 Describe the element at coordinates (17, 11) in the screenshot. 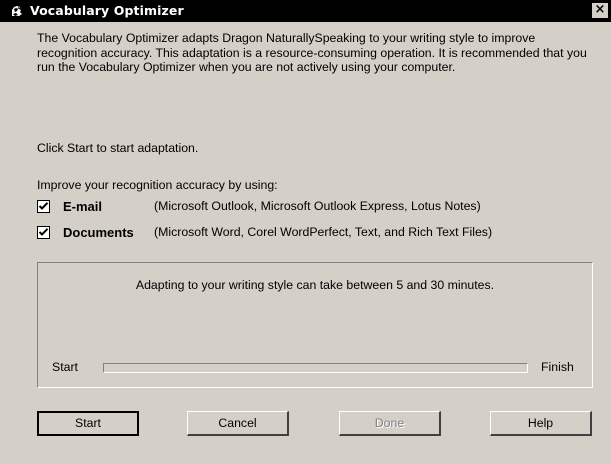

I see `dragon-app-icon` at that location.